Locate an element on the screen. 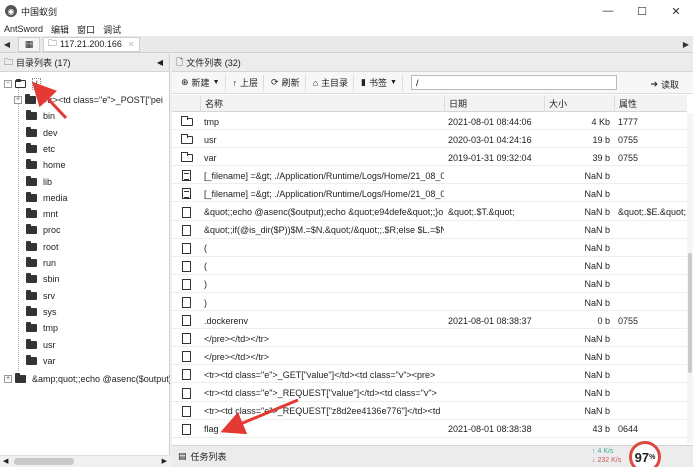  menu-edit: 编辑 is located at coordinates (60, 29).